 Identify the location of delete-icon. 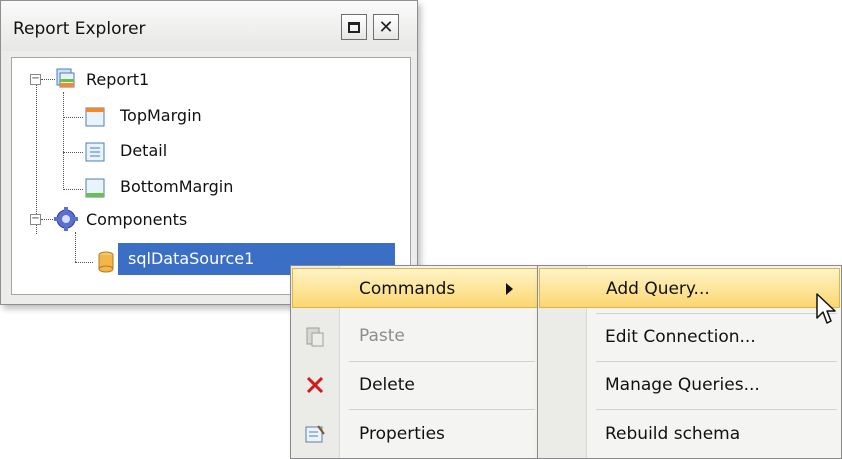
(315, 385).